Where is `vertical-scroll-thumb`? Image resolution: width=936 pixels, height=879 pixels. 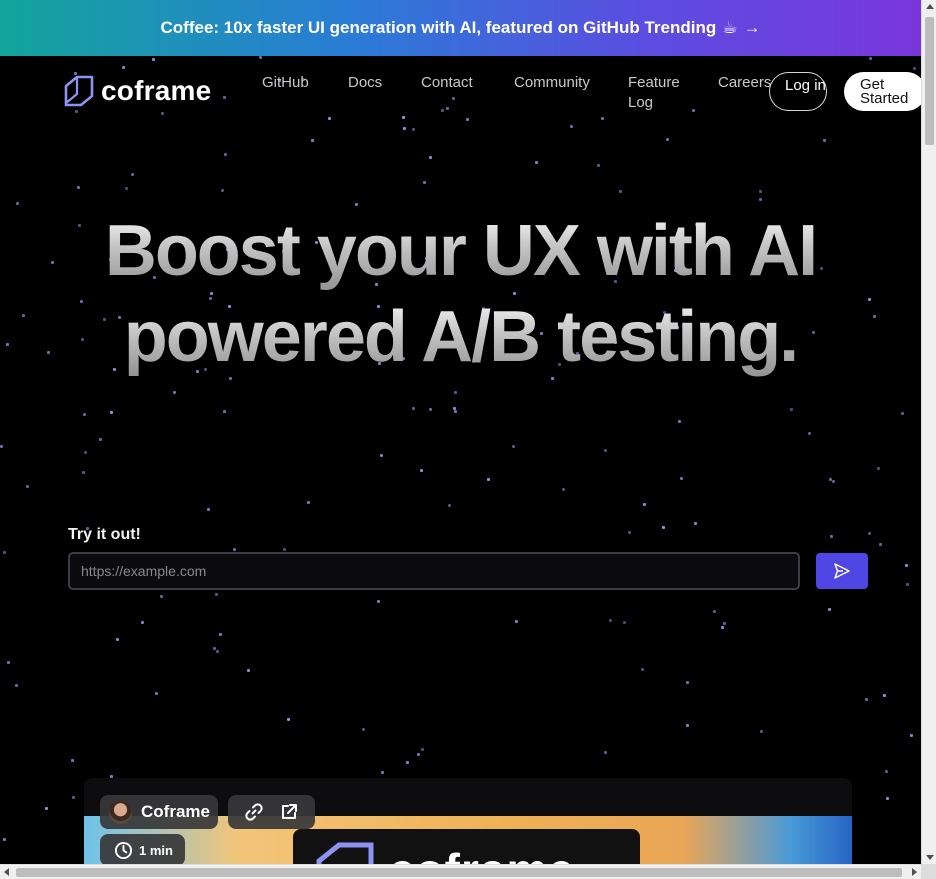 vertical-scroll-thumb is located at coordinates (929, 81).